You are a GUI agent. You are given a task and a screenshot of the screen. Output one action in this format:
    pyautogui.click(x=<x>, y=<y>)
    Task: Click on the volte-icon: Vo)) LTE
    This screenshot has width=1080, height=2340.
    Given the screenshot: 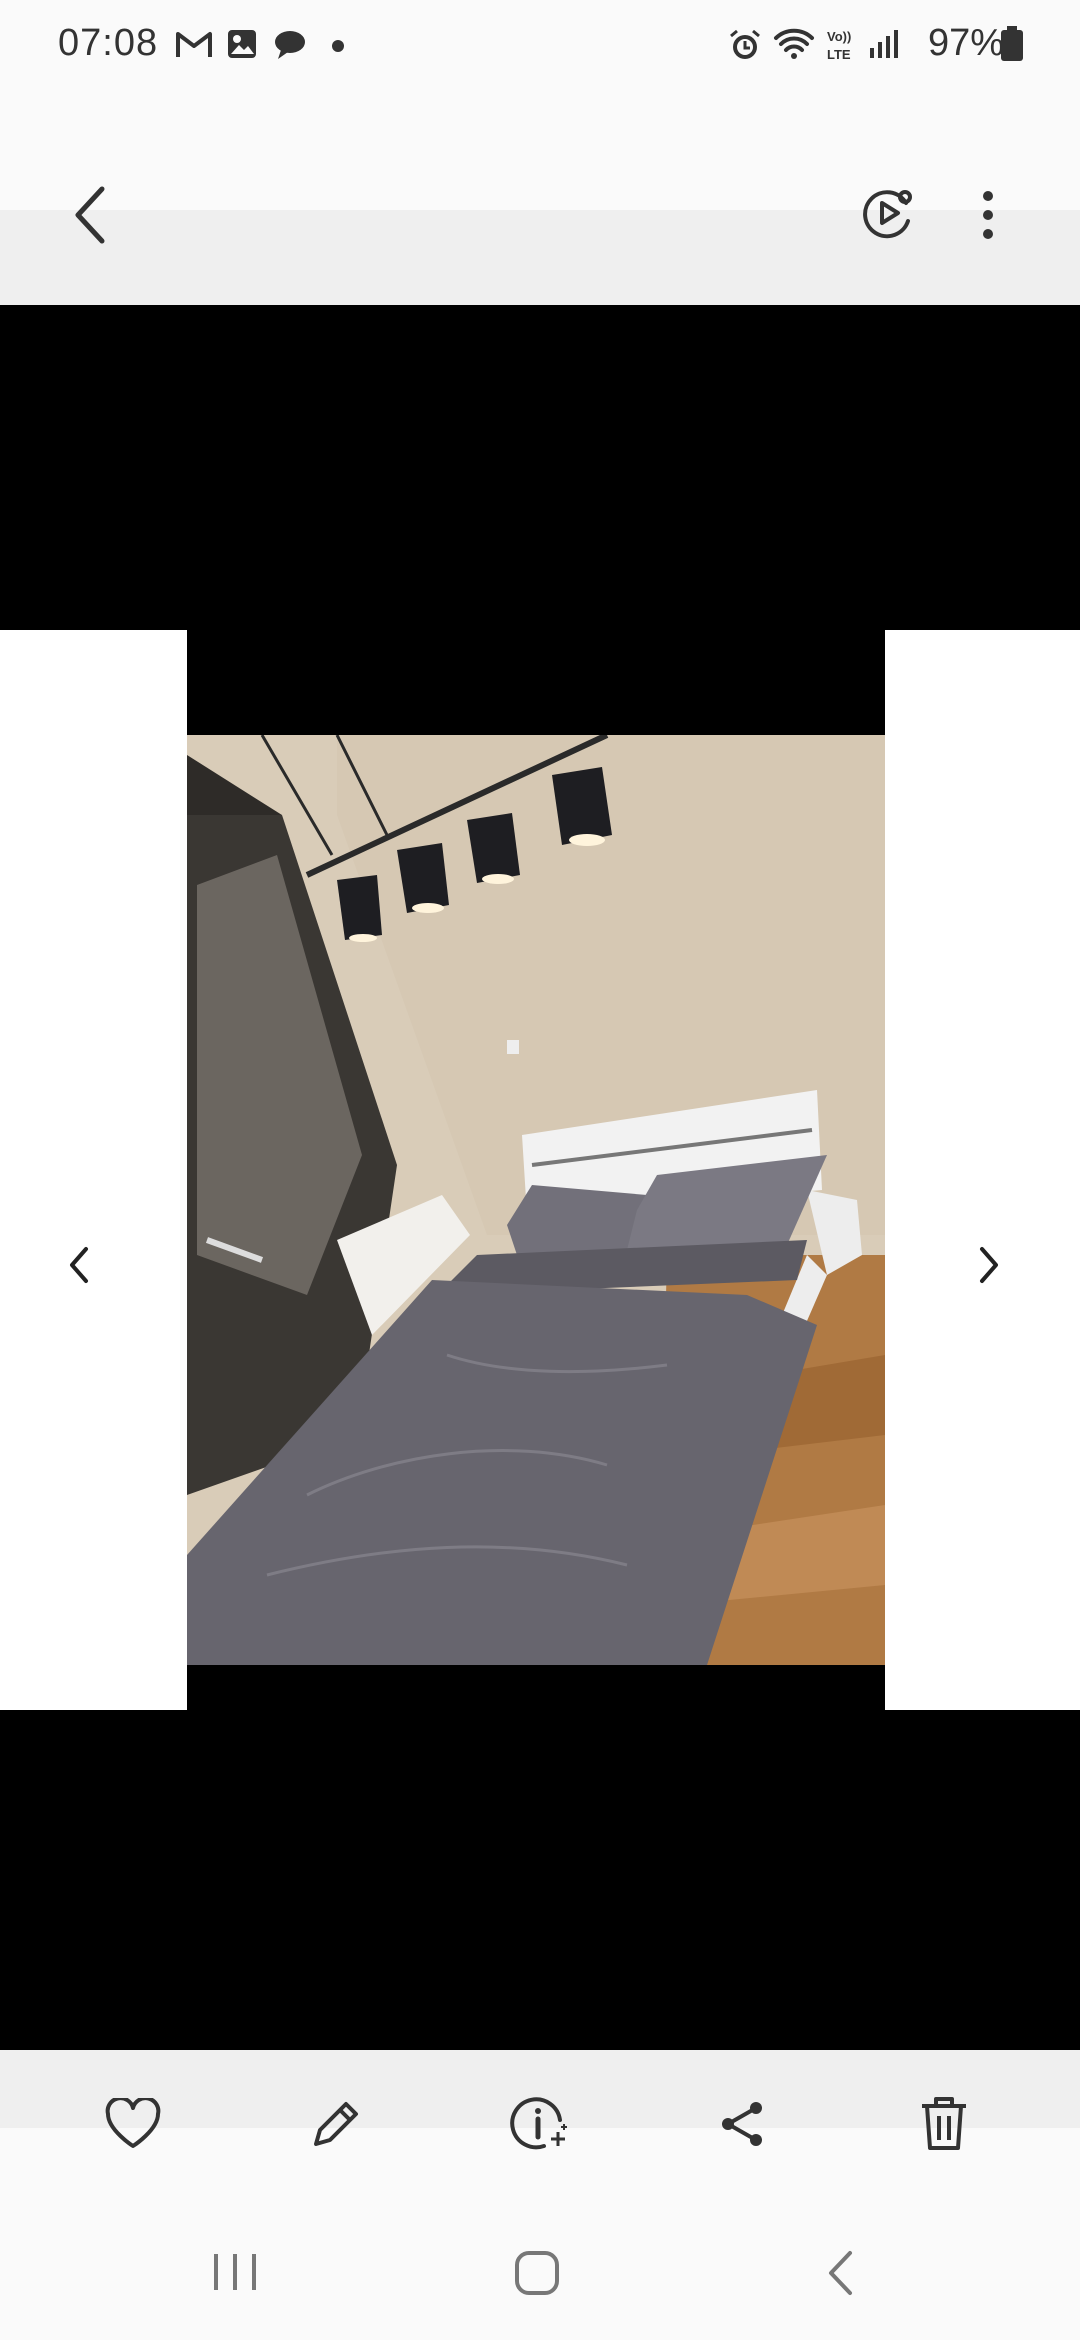 What is the action you would take?
    pyautogui.click(x=842, y=44)
    